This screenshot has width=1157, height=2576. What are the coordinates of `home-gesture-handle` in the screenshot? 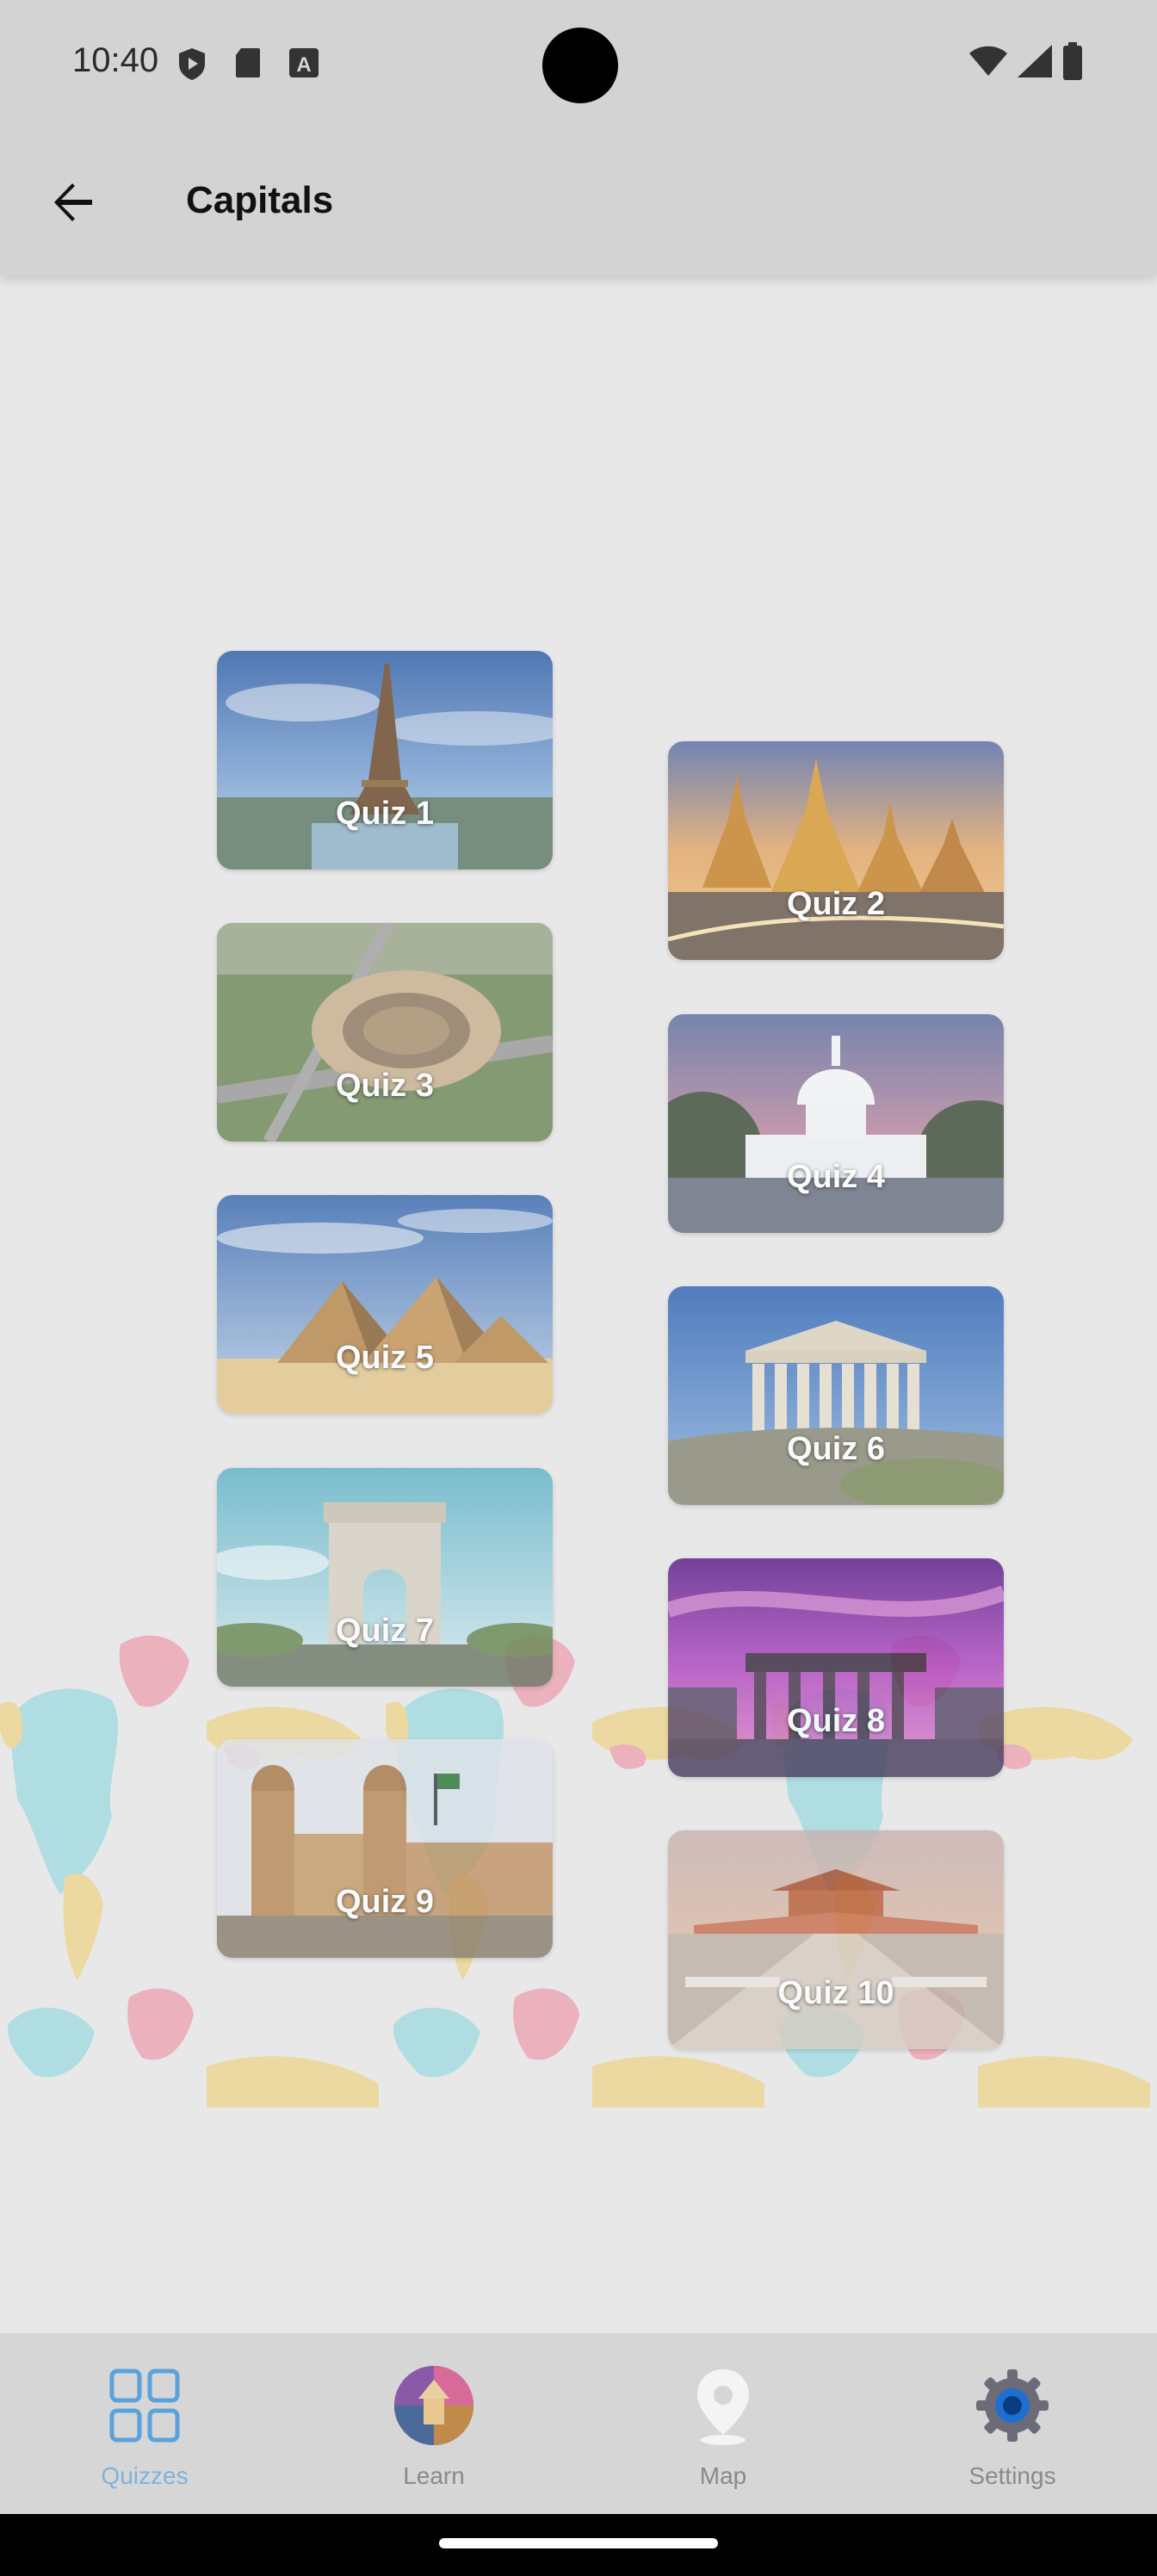 It's located at (579, 2543).